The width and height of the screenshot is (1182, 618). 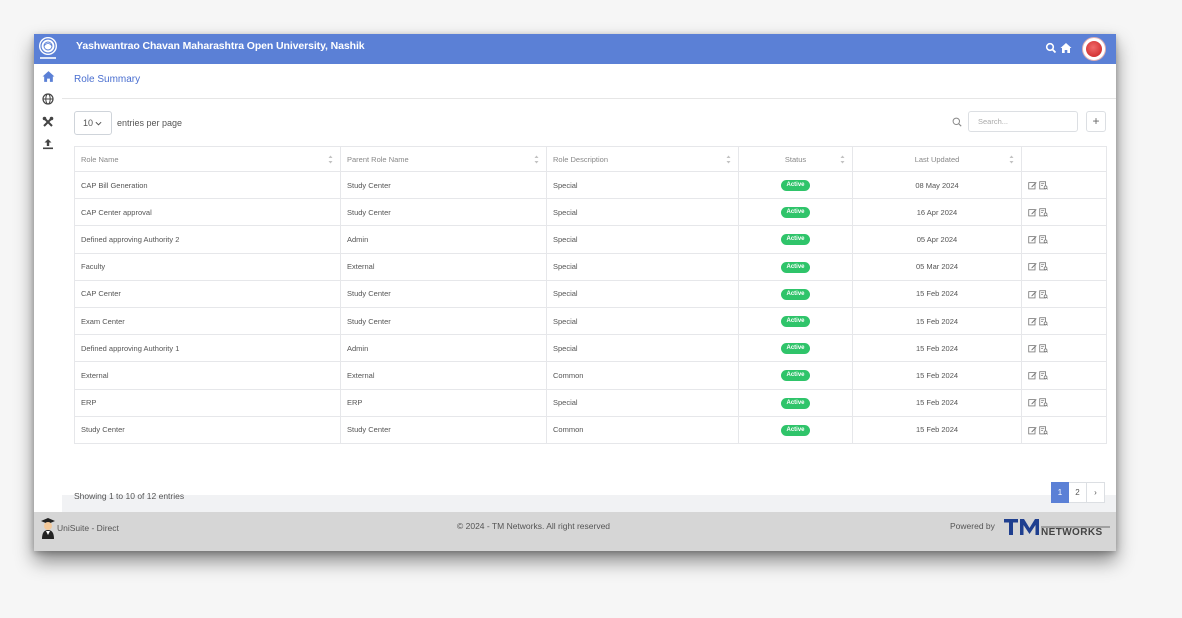 I want to click on sidebar-item-globe, so click(x=48, y=99).